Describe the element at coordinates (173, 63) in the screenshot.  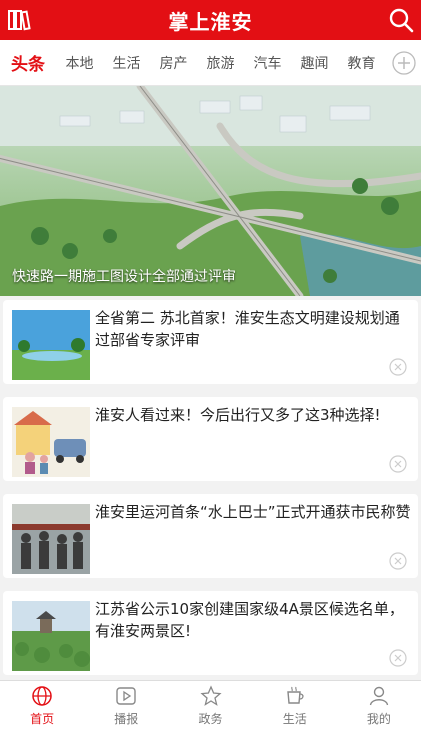
I see `tab-real-estate: 房产` at that location.